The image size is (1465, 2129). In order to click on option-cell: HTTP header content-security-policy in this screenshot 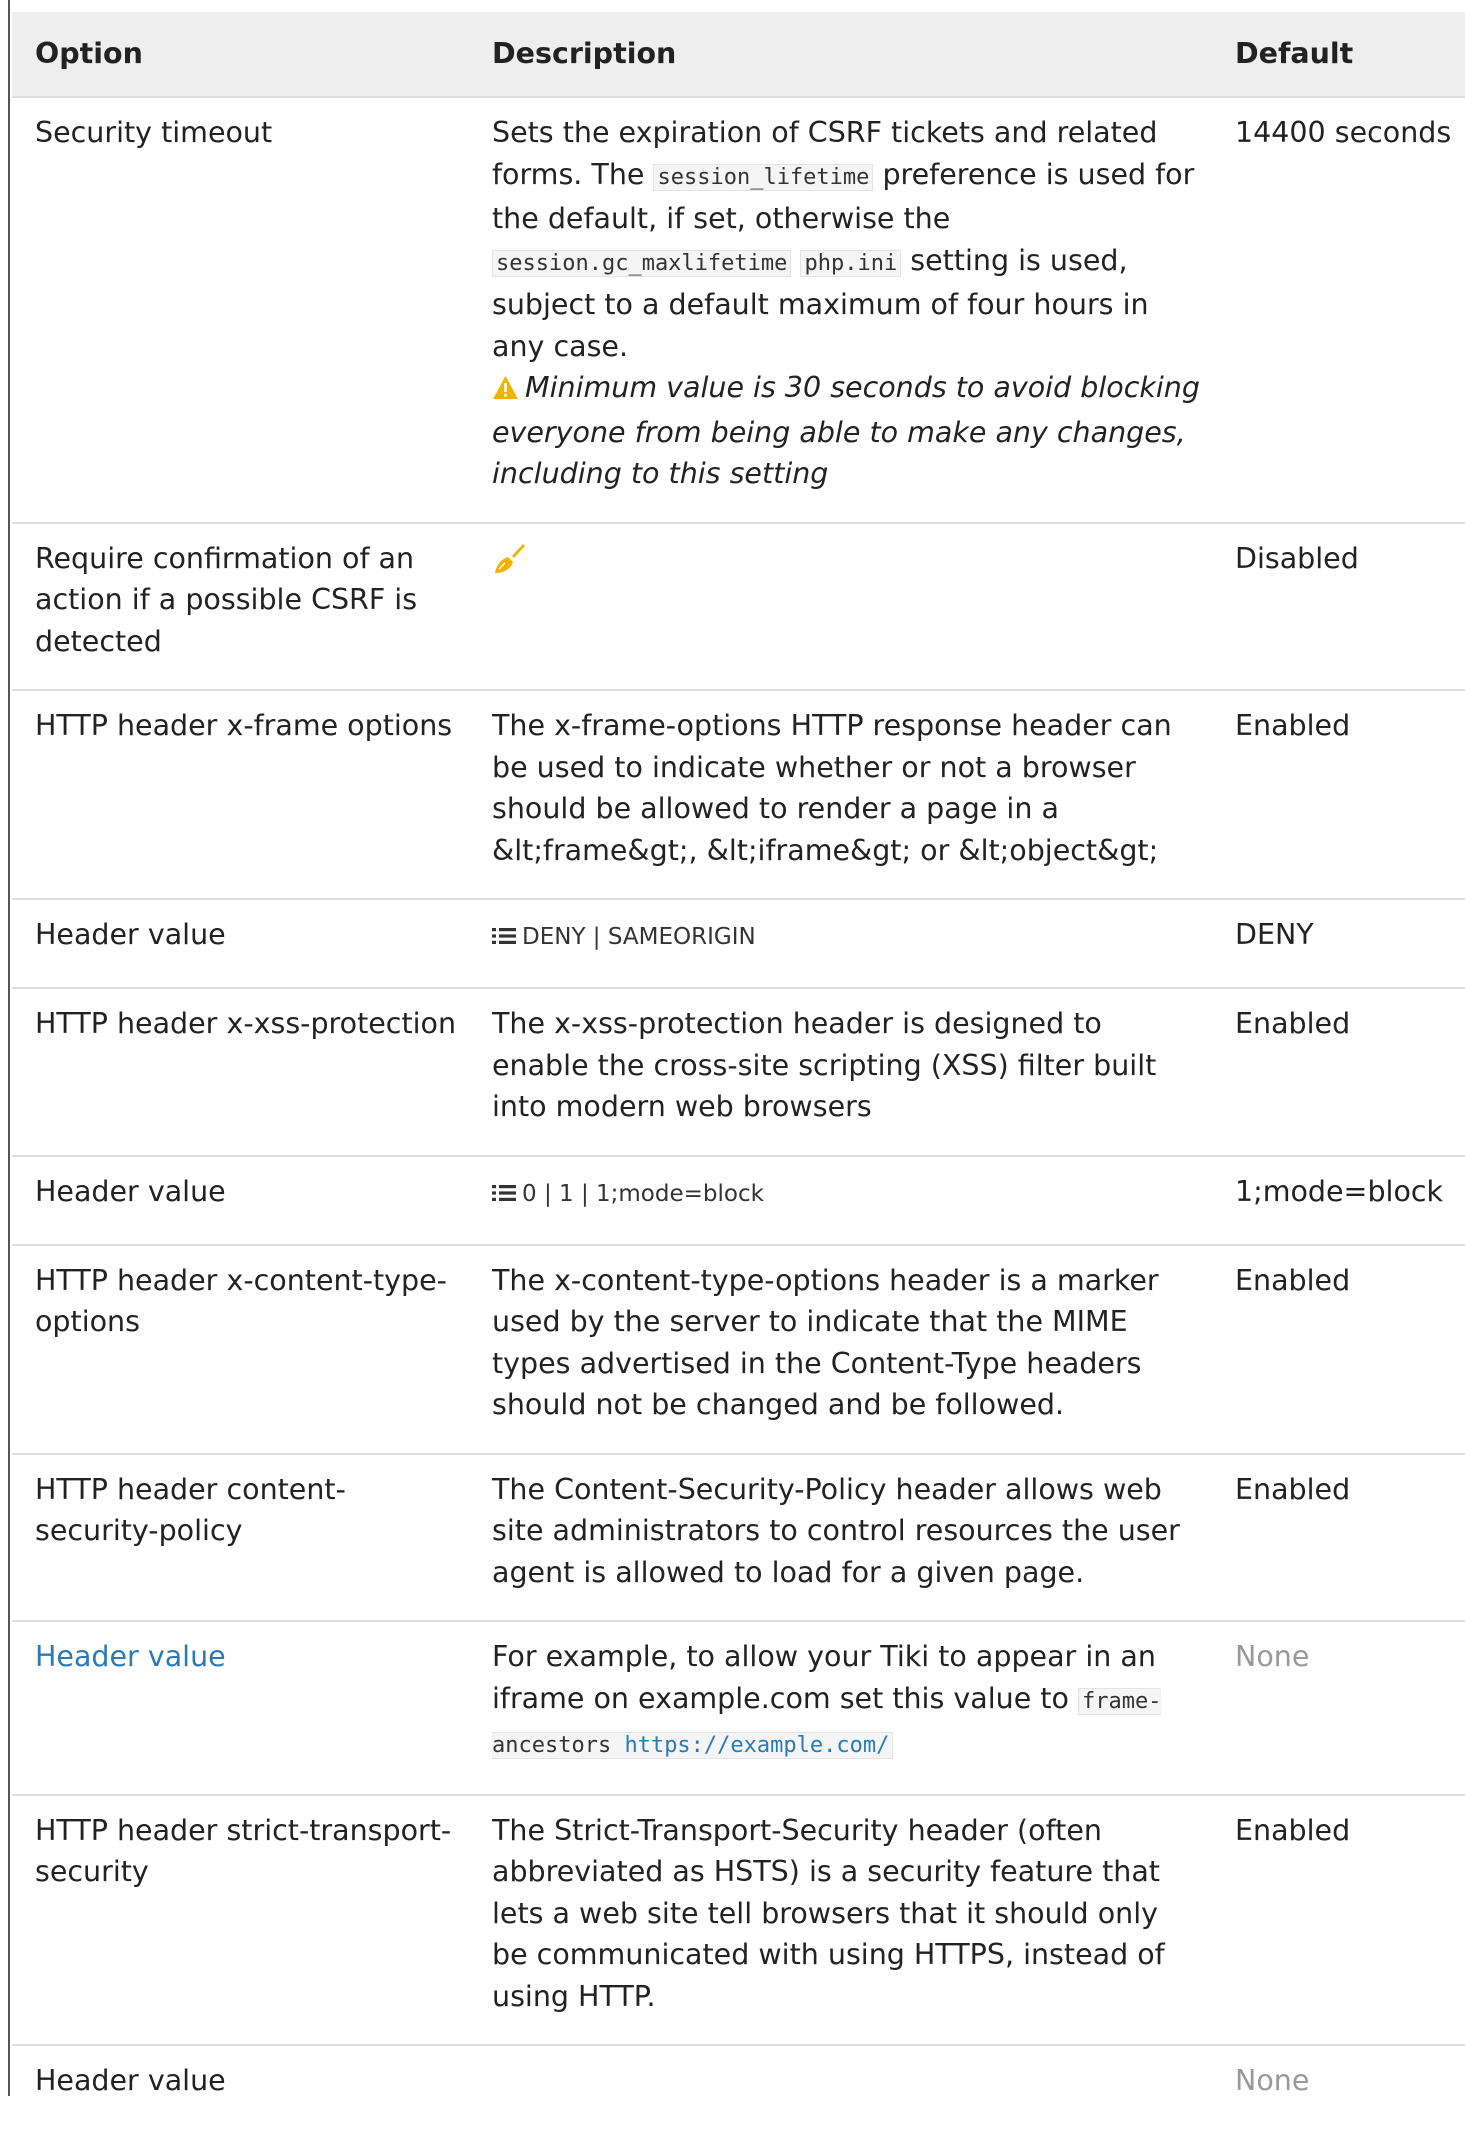, I will do `click(241, 1536)`.